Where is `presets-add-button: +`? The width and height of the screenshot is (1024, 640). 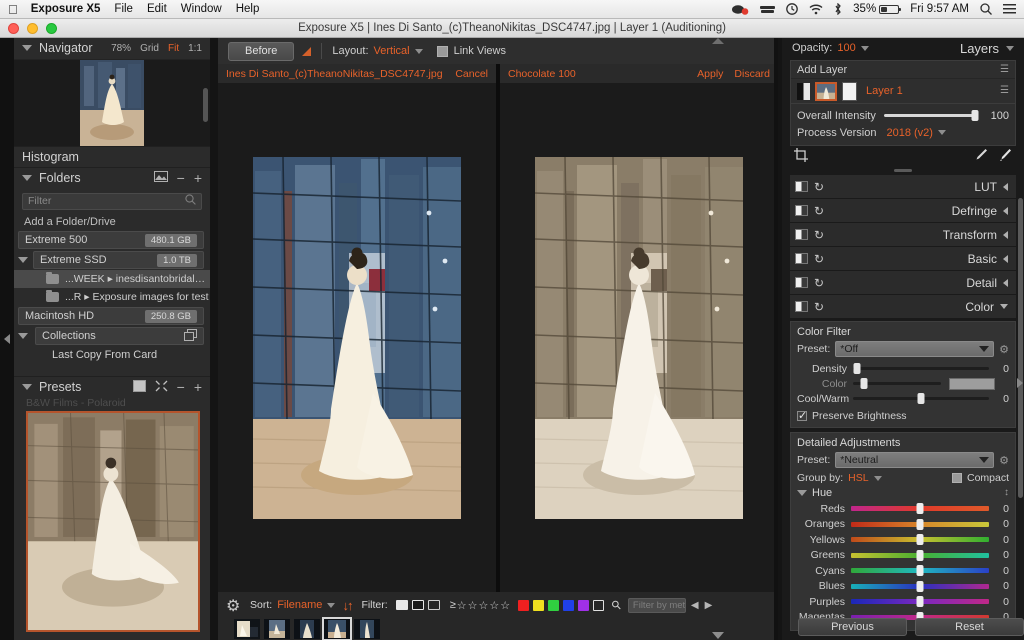 presets-add-button: + is located at coordinates (198, 387).